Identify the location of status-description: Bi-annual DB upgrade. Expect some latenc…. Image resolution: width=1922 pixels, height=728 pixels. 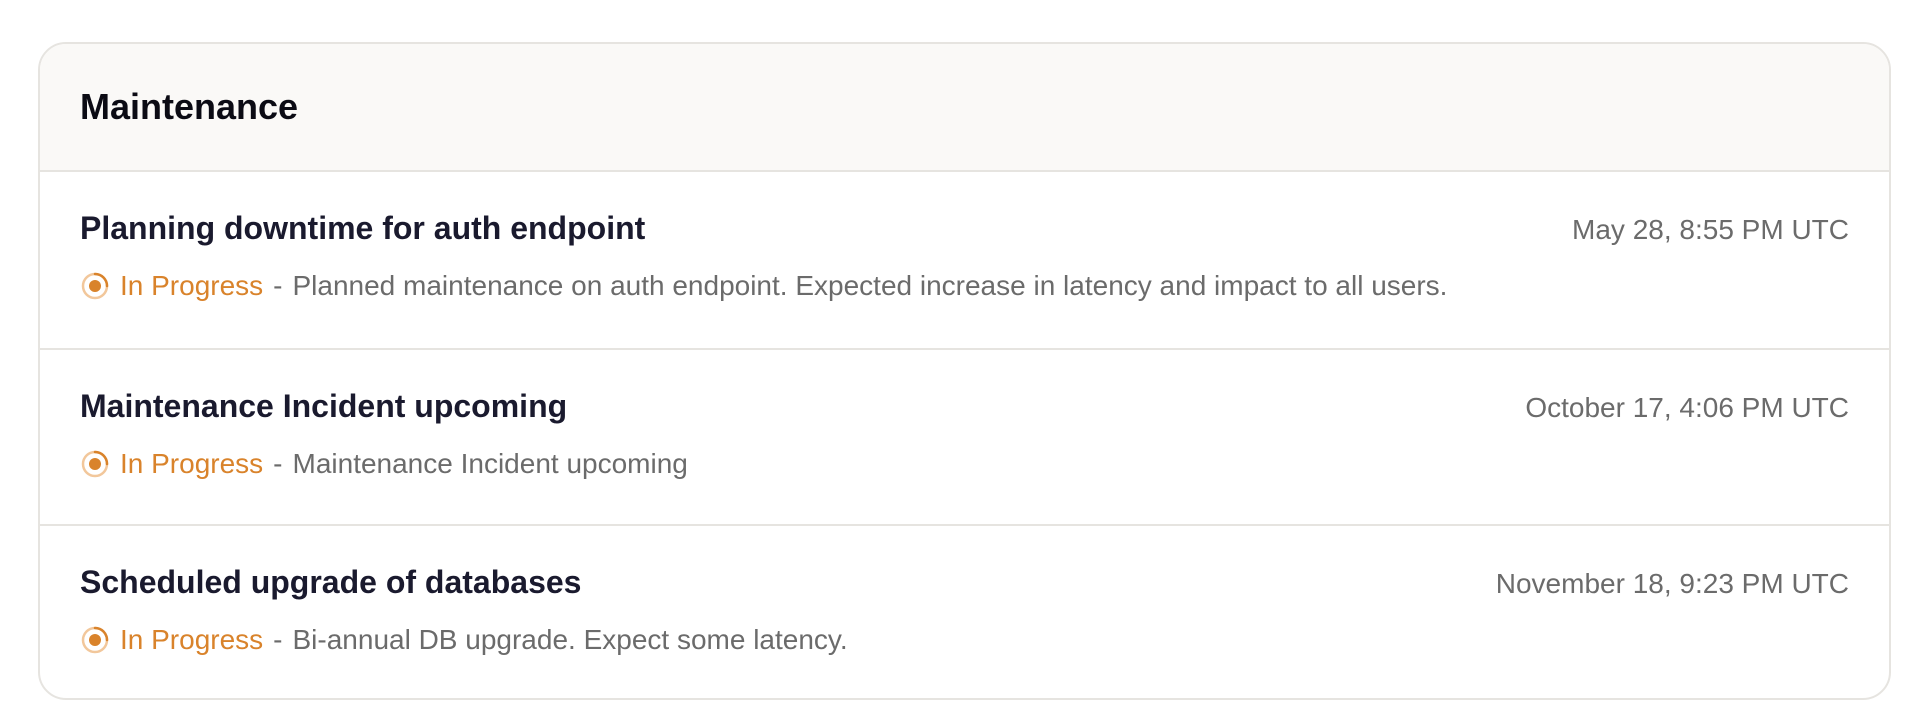
(570, 639).